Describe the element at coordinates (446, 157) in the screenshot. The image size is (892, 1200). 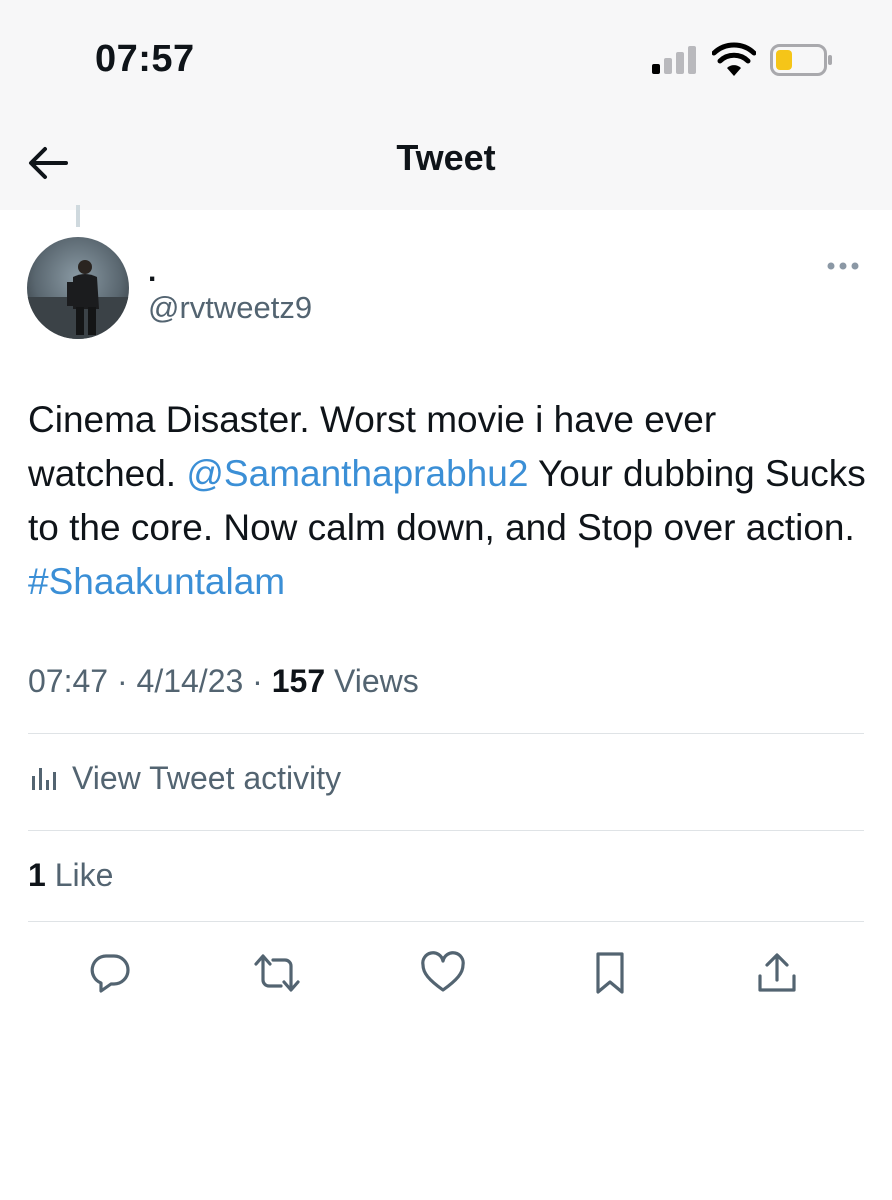
I see `page-title: Tweet` at that location.